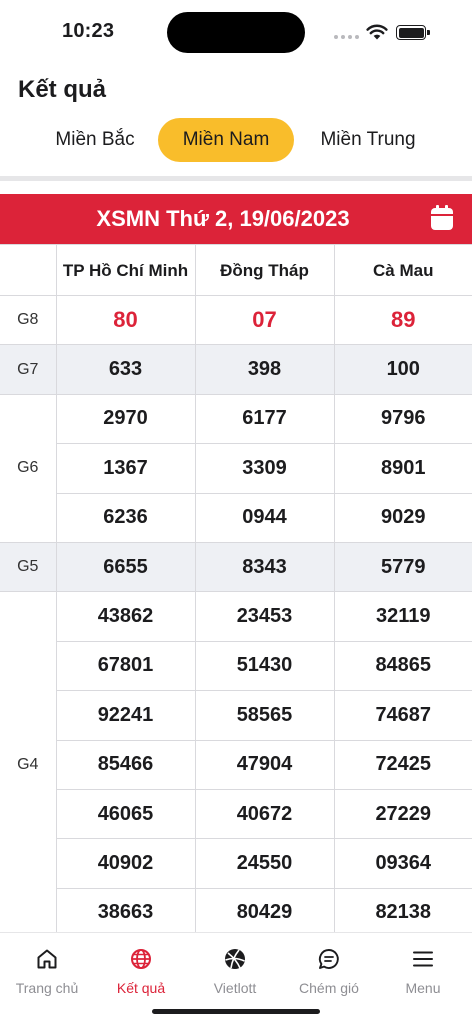  I want to click on result-cell: 23453, so click(264, 616).